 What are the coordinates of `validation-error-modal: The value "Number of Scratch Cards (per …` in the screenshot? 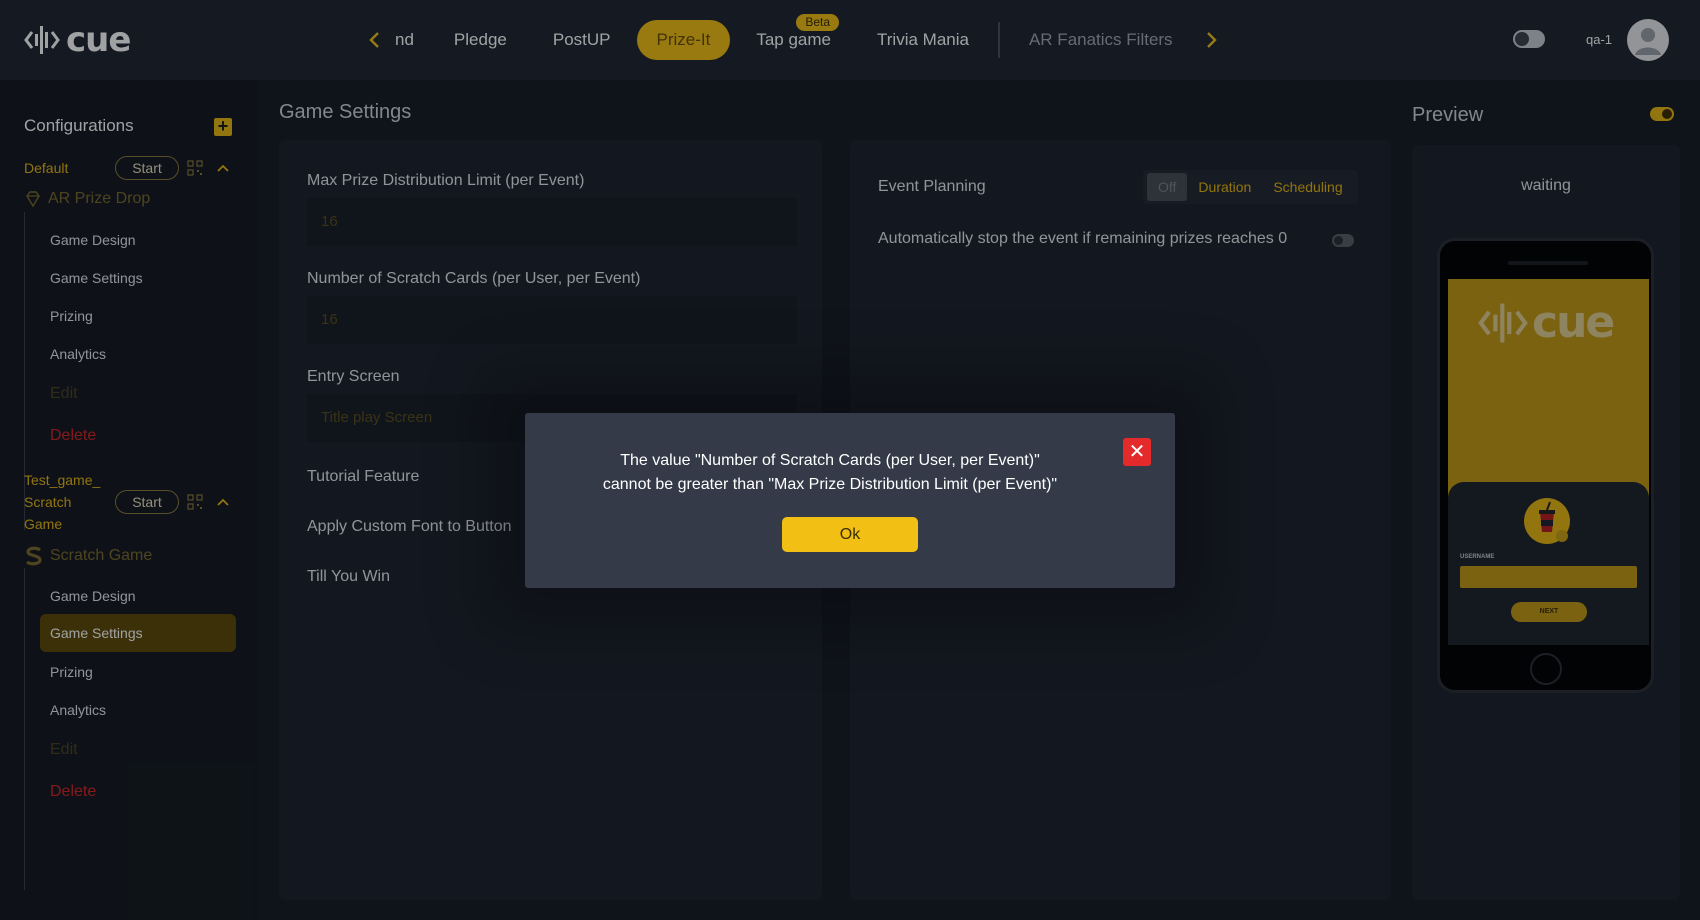 It's located at (850, 500).